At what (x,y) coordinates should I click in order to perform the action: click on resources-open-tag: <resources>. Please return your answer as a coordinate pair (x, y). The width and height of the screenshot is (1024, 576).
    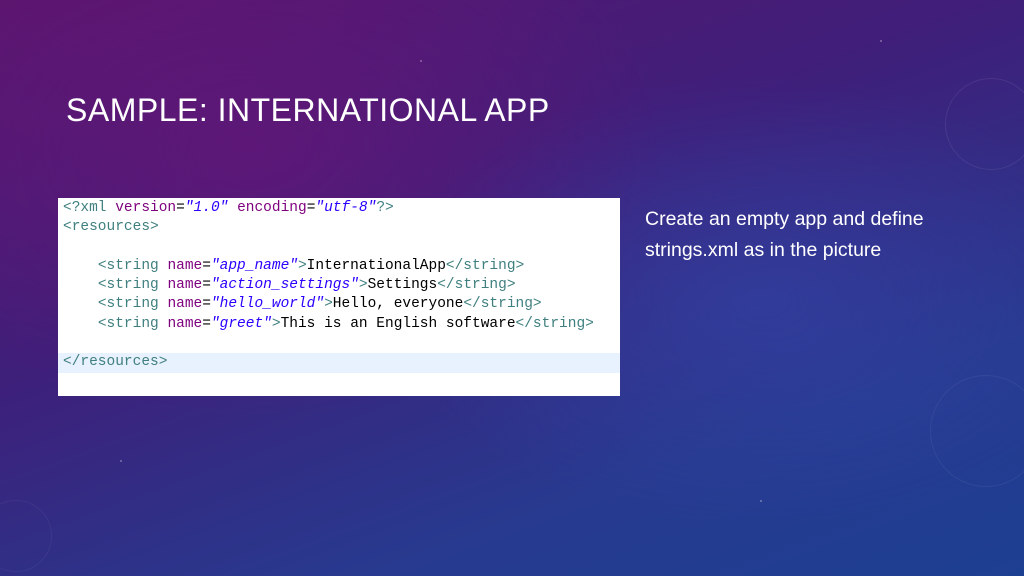
    Looking at the image, I should click on (111, 227).